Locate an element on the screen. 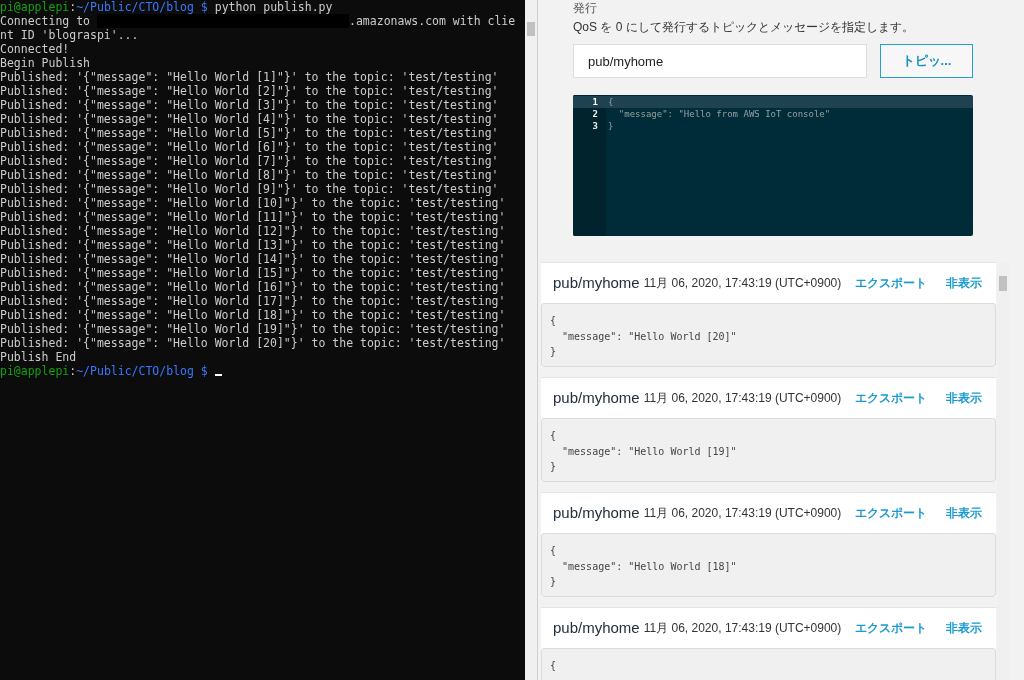 Image resolution: width=1024 pixels, height=680 pixels. terminal-line: Published: '{"message": "Hello World [13]"}' to the topic: 'test/testing' is located at coordinates (253, 245).